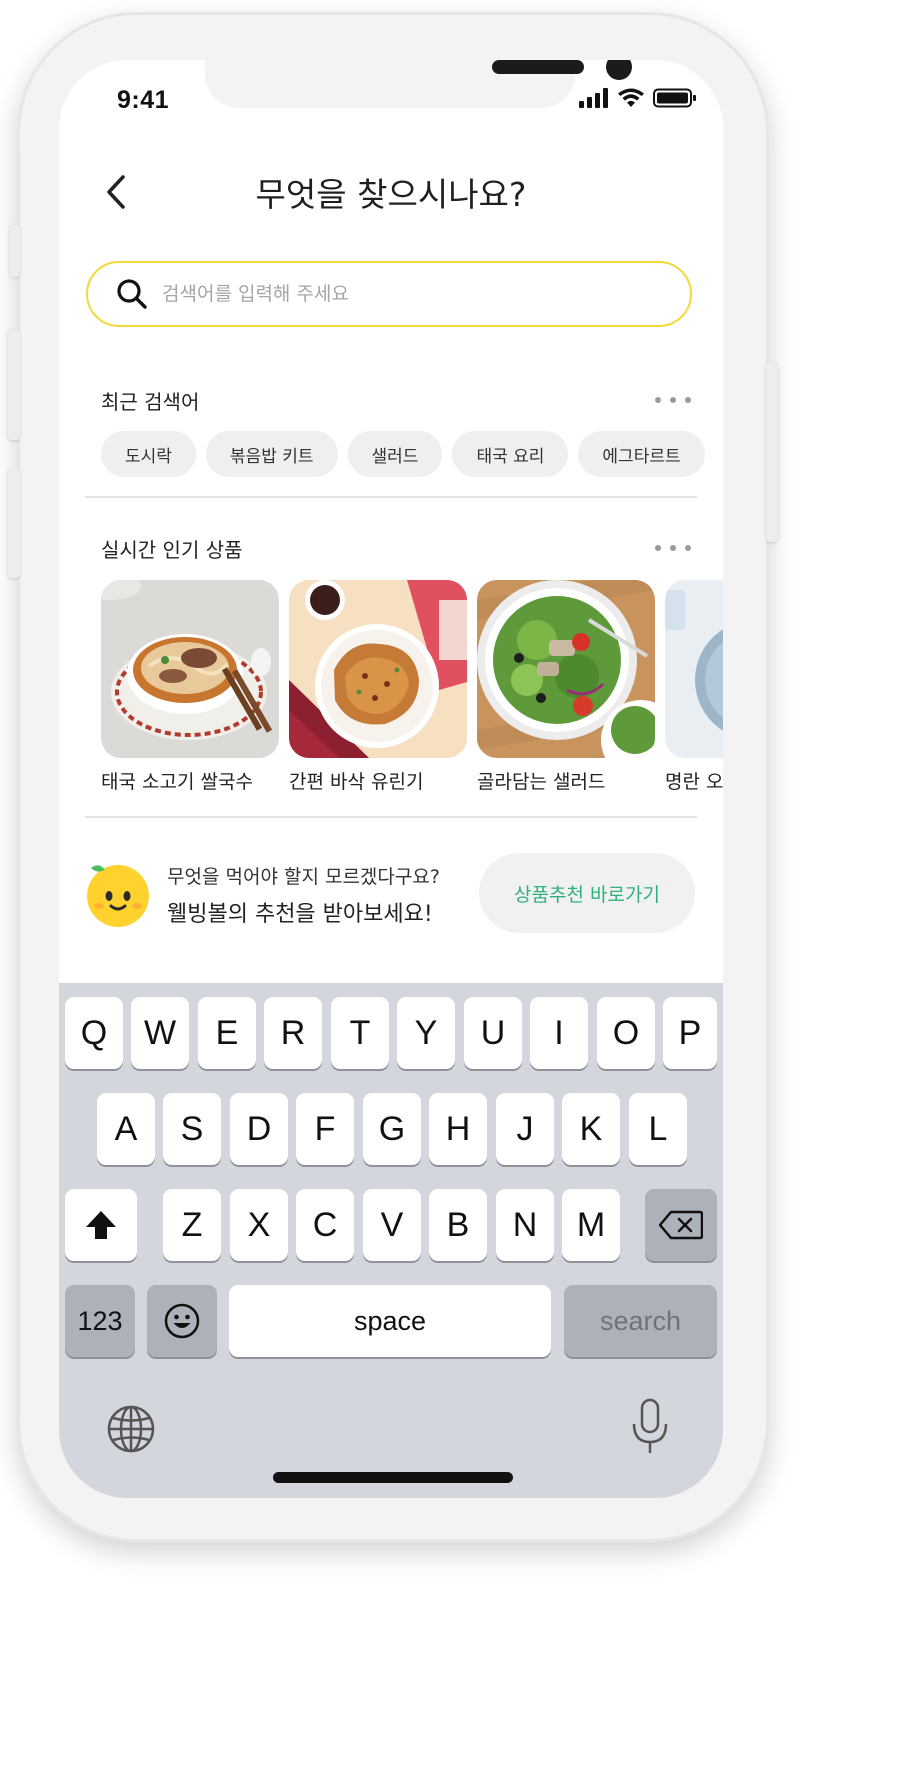 The width and height of the screenshot is (902, 1768). I want to click on product-name: 골라담는 샐러드, so click(541, 782).